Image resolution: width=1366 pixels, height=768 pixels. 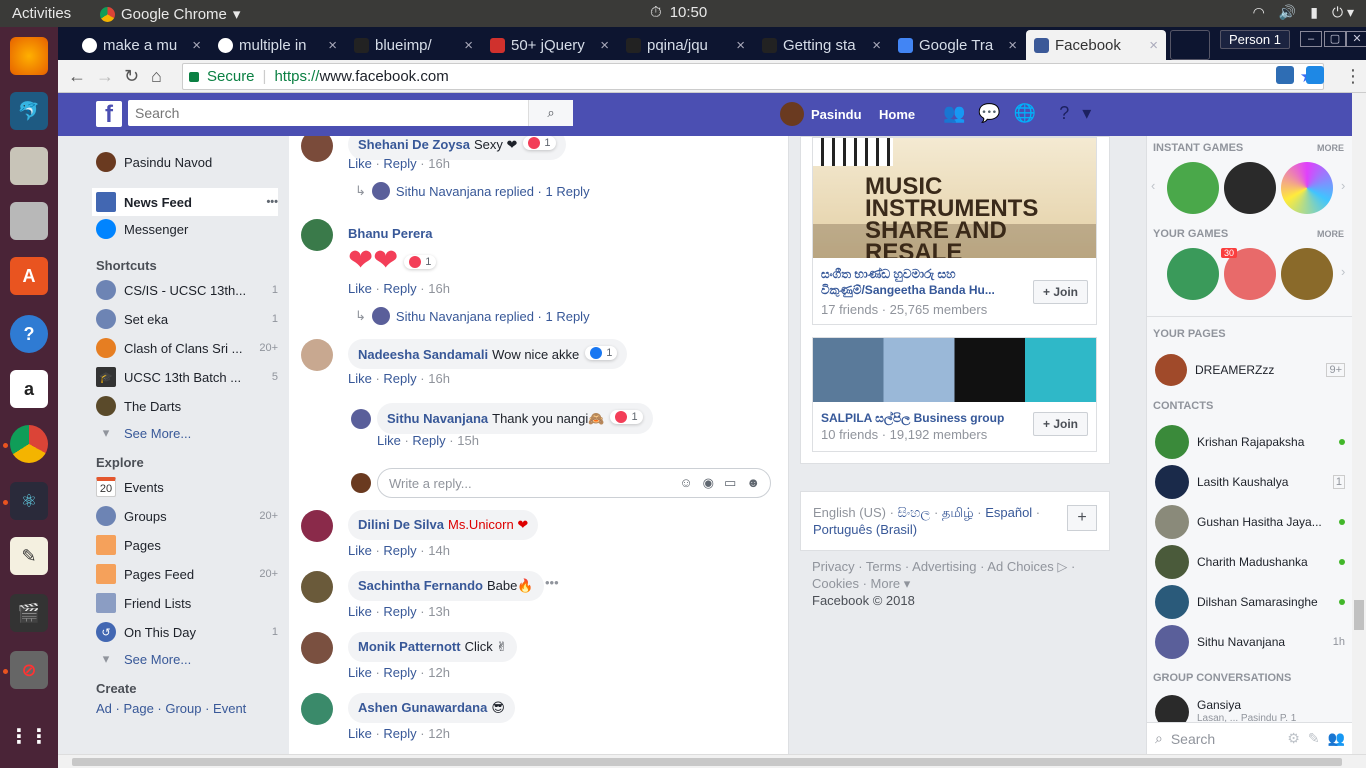 What do you see at coordinates (187, 516) in the screenshot?
I see `explore-item-groups: Groups 20+` at bounding box center [187, 516].